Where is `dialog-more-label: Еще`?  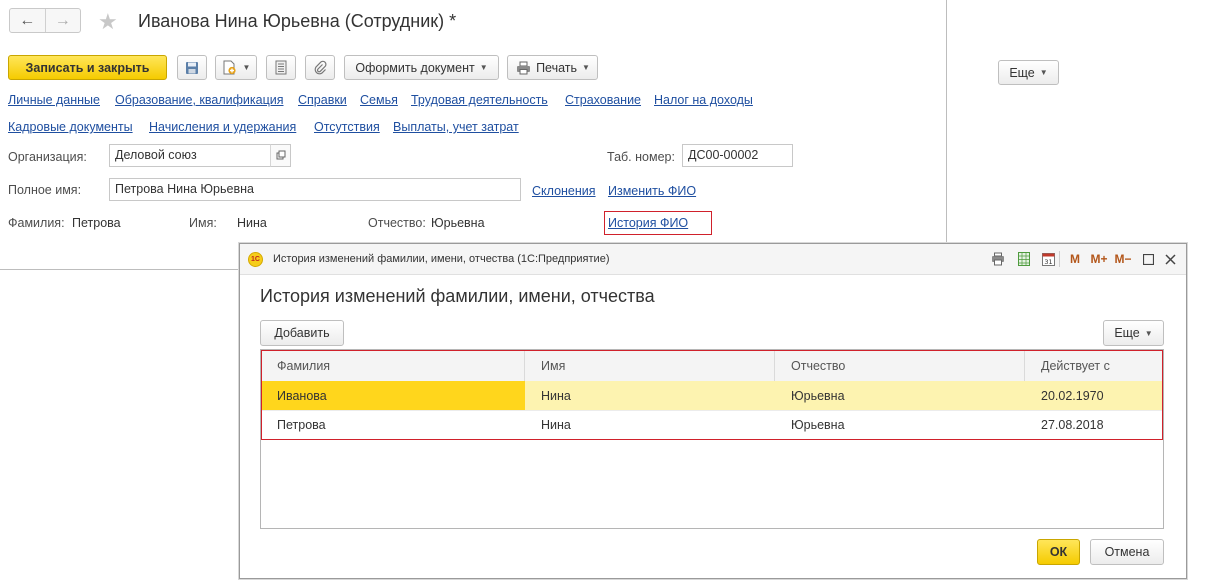
dialog-more-label: Еще is located at coordinates (1127, 333).